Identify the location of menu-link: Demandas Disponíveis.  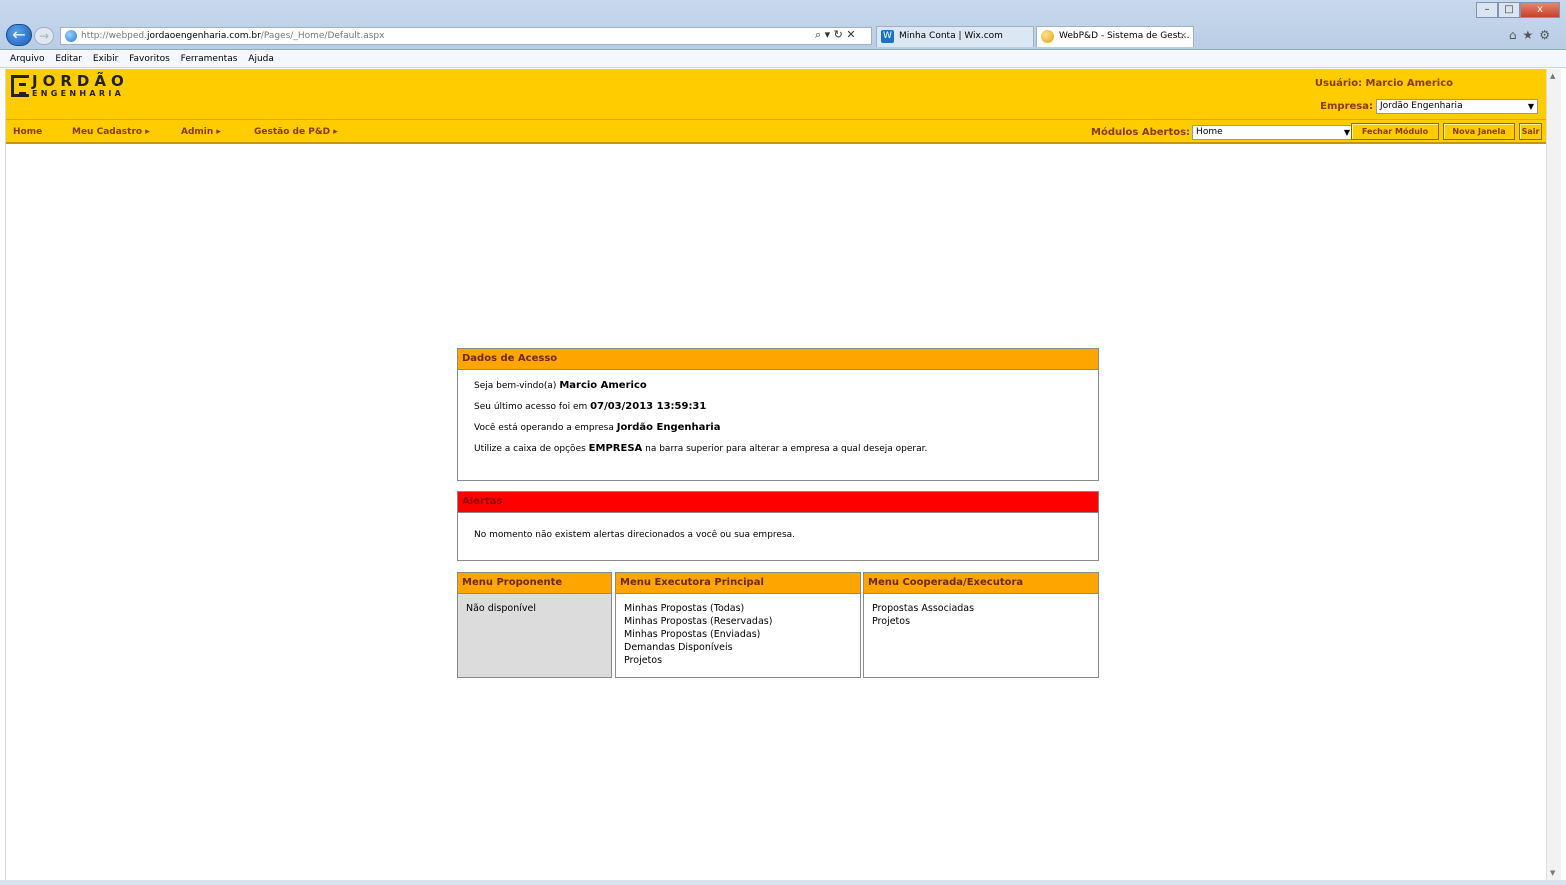
(742, 647).